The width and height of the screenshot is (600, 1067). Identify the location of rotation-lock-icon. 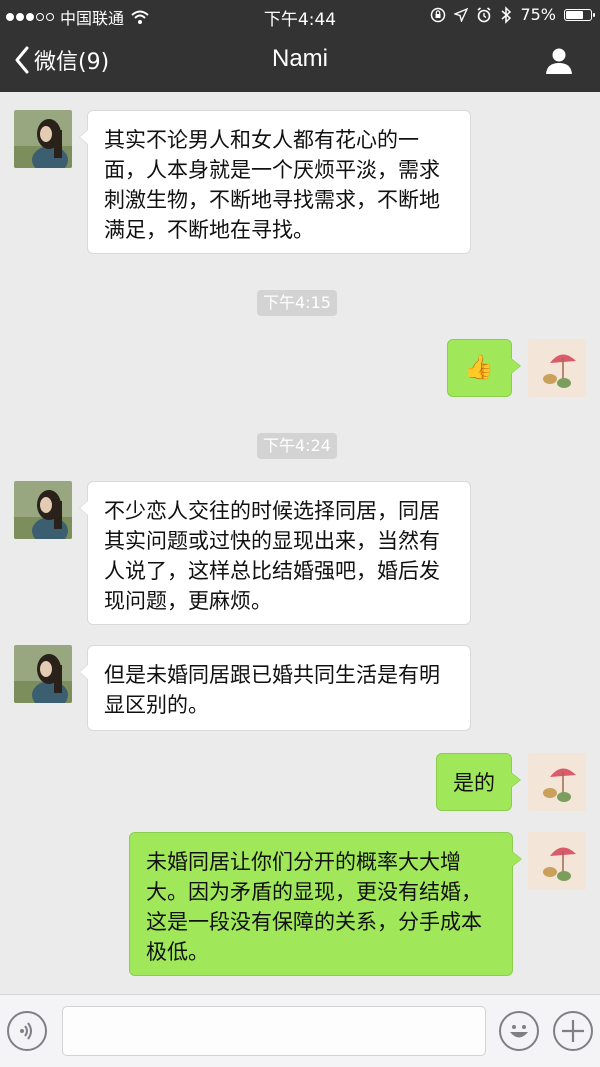
(438, 14).